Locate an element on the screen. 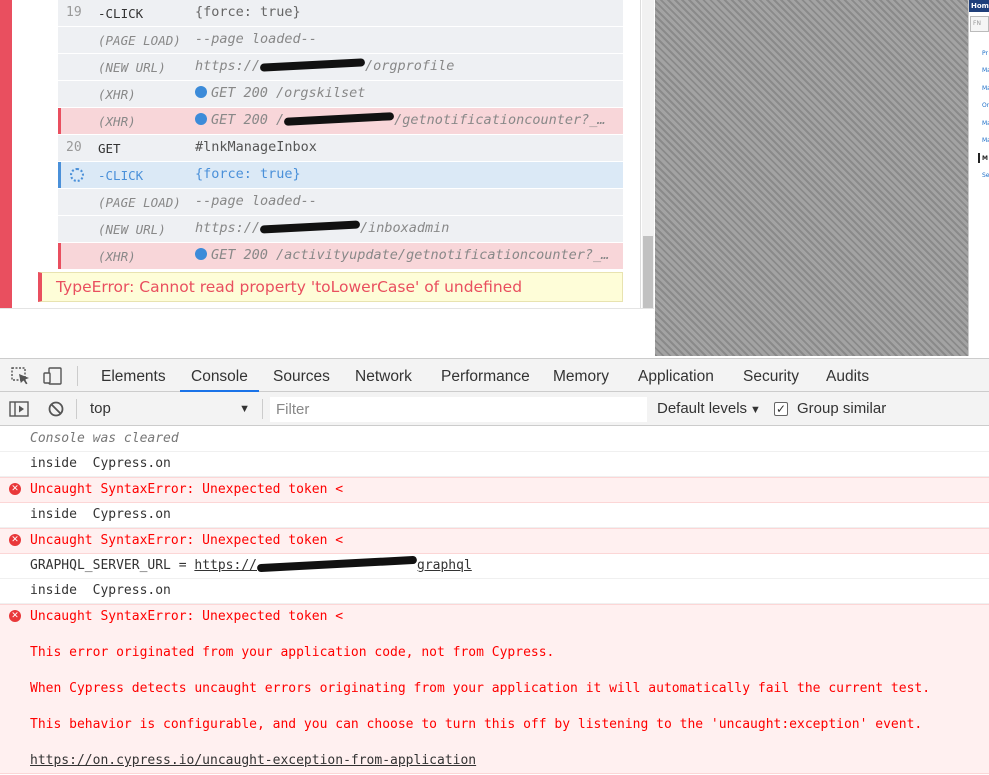  loading-spinner-icon is located at coordinates (77, 175).